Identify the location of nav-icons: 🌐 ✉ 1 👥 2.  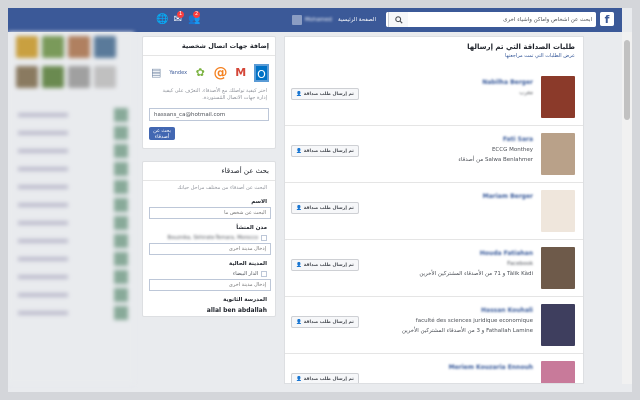
(178, 18).